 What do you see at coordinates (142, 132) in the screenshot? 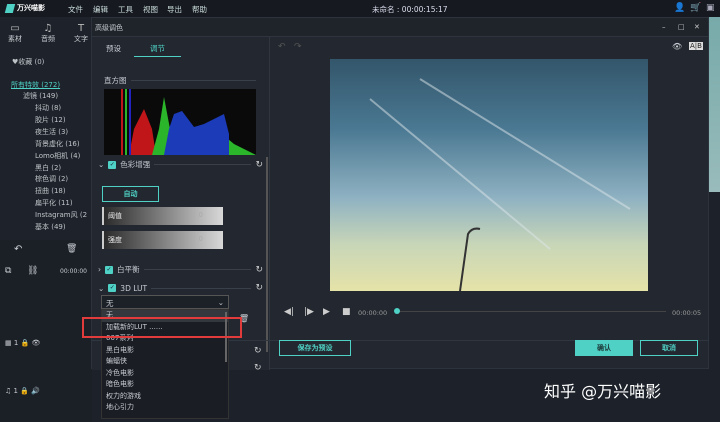
I see `histogram-red` at bounding box center [142, 132].